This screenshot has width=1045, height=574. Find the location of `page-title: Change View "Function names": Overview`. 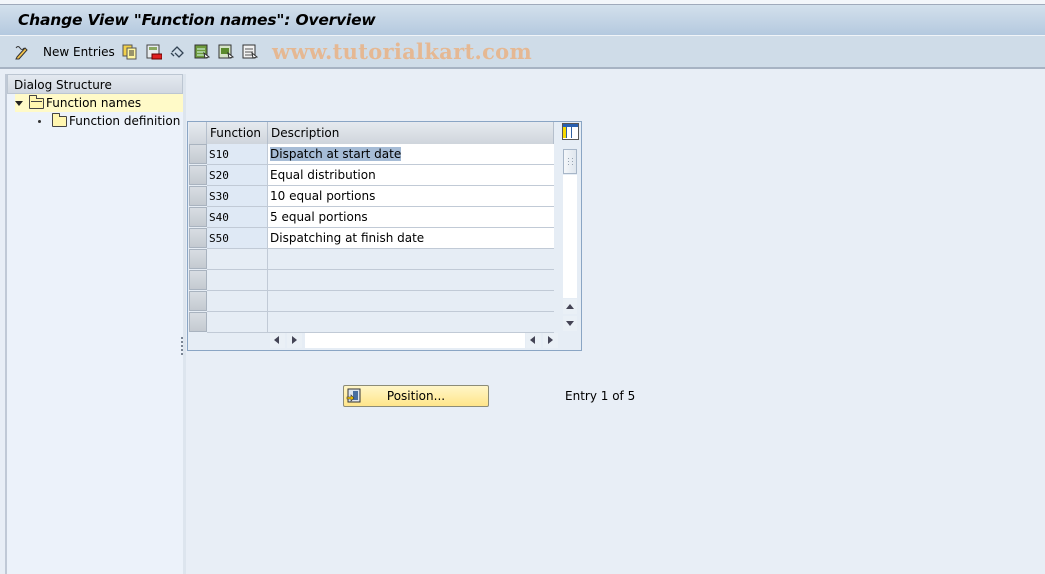

page-title: Change View "Function names": Overview is located at coordinates (197, 20).